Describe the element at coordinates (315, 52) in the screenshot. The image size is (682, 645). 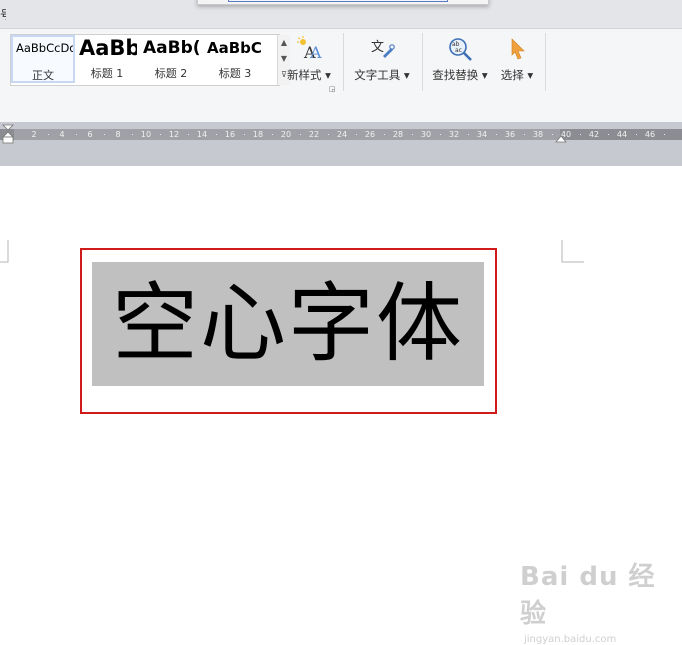
I see `svg-text: A` at that location.